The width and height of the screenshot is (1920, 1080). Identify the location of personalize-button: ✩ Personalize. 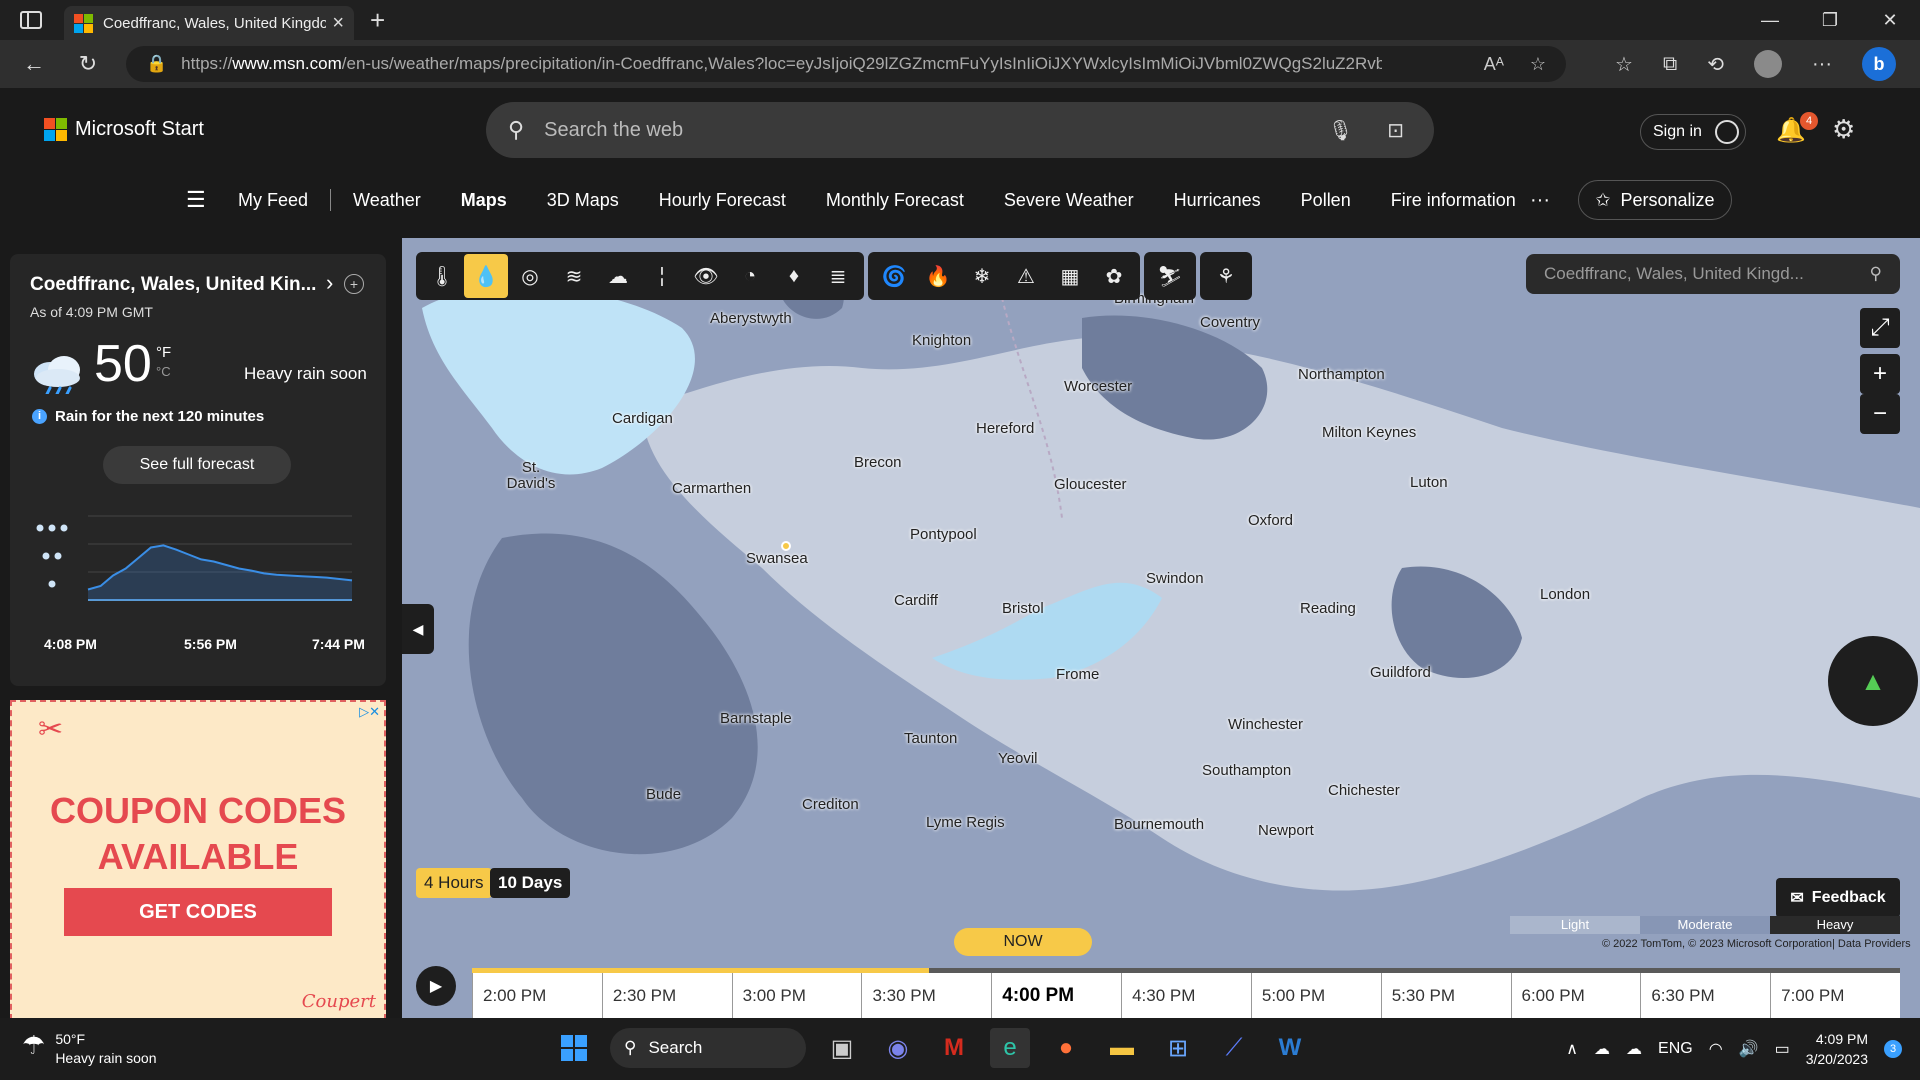
(1655, 200).